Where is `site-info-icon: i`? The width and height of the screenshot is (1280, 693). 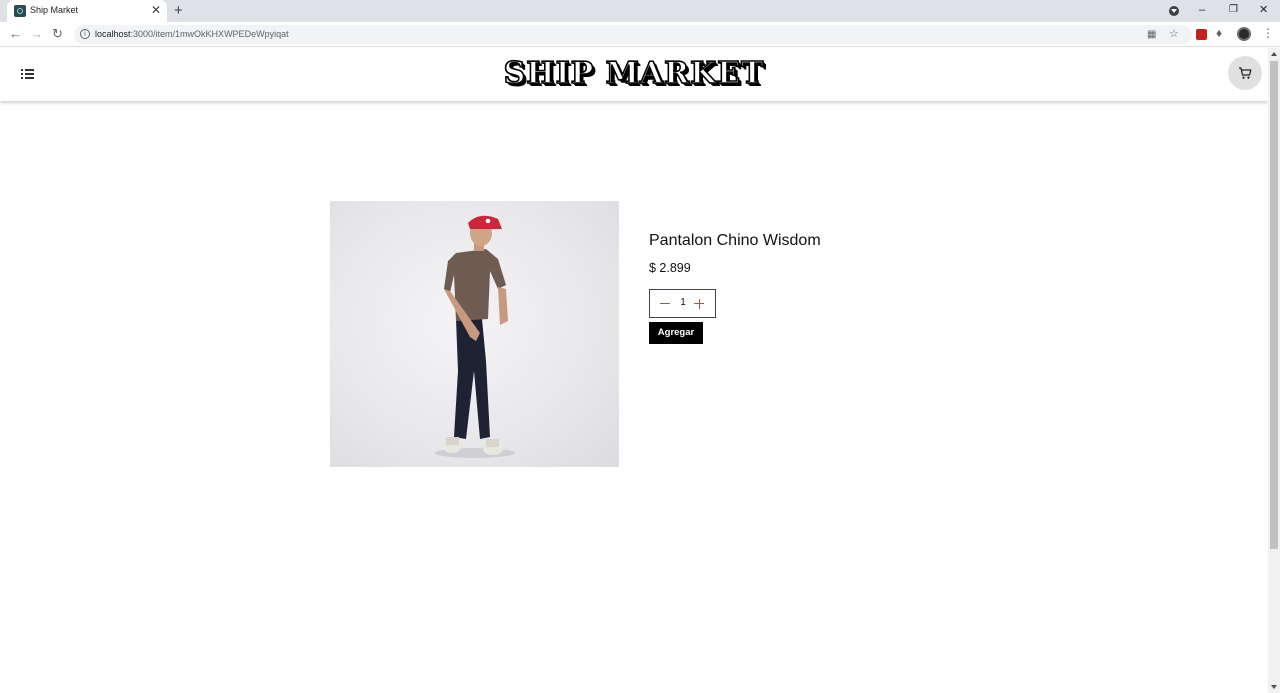 site-info-icon: i is located at coordinates (85, 34).